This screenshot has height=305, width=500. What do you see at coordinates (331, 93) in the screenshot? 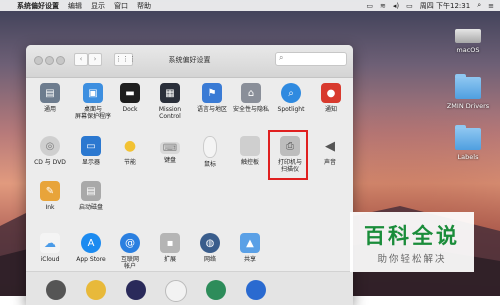
I see `notifications-icon: ●` at bounding box center [331, 93].